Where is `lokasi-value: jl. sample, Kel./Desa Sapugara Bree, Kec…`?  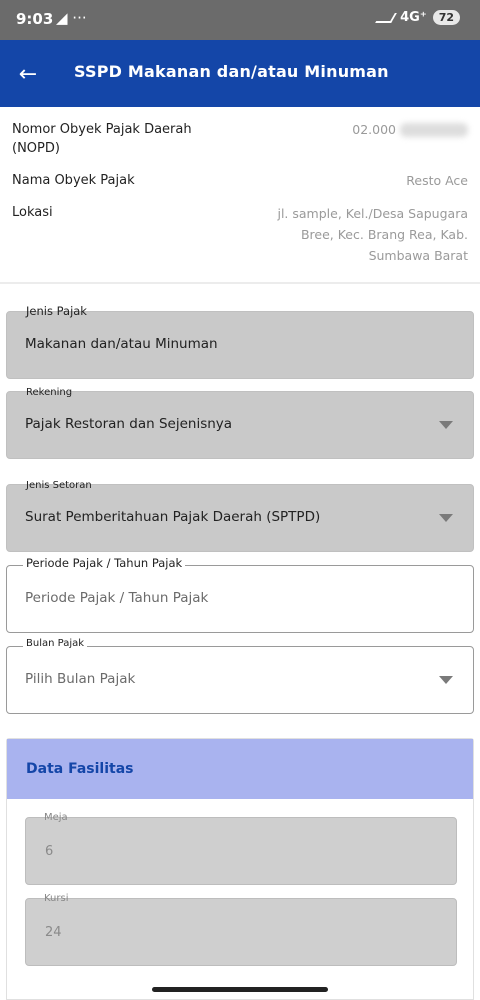
lokasi-value: jl. sample, Kel./Desa Sapugara Bree, Kec… is located at coordinates (372, 234).